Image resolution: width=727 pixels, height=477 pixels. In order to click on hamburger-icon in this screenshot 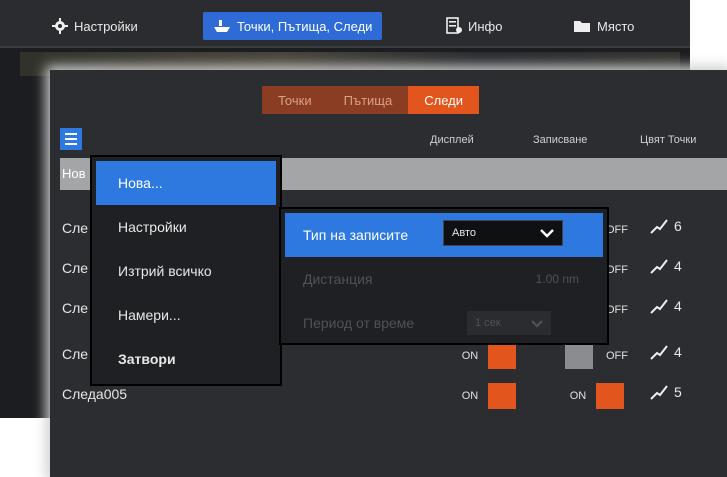, I will do `click(71, 134)`.